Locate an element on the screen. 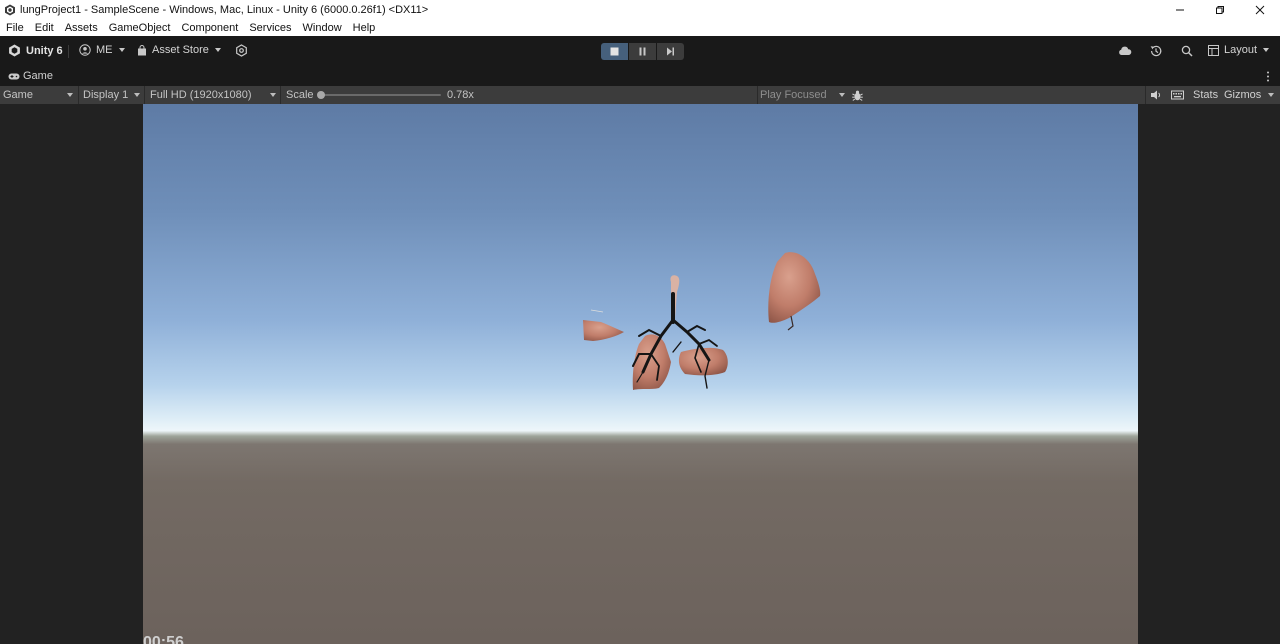 The height and width of the screenshot is (644, 1280). layout-icon is located at coordinates (1213, 50).